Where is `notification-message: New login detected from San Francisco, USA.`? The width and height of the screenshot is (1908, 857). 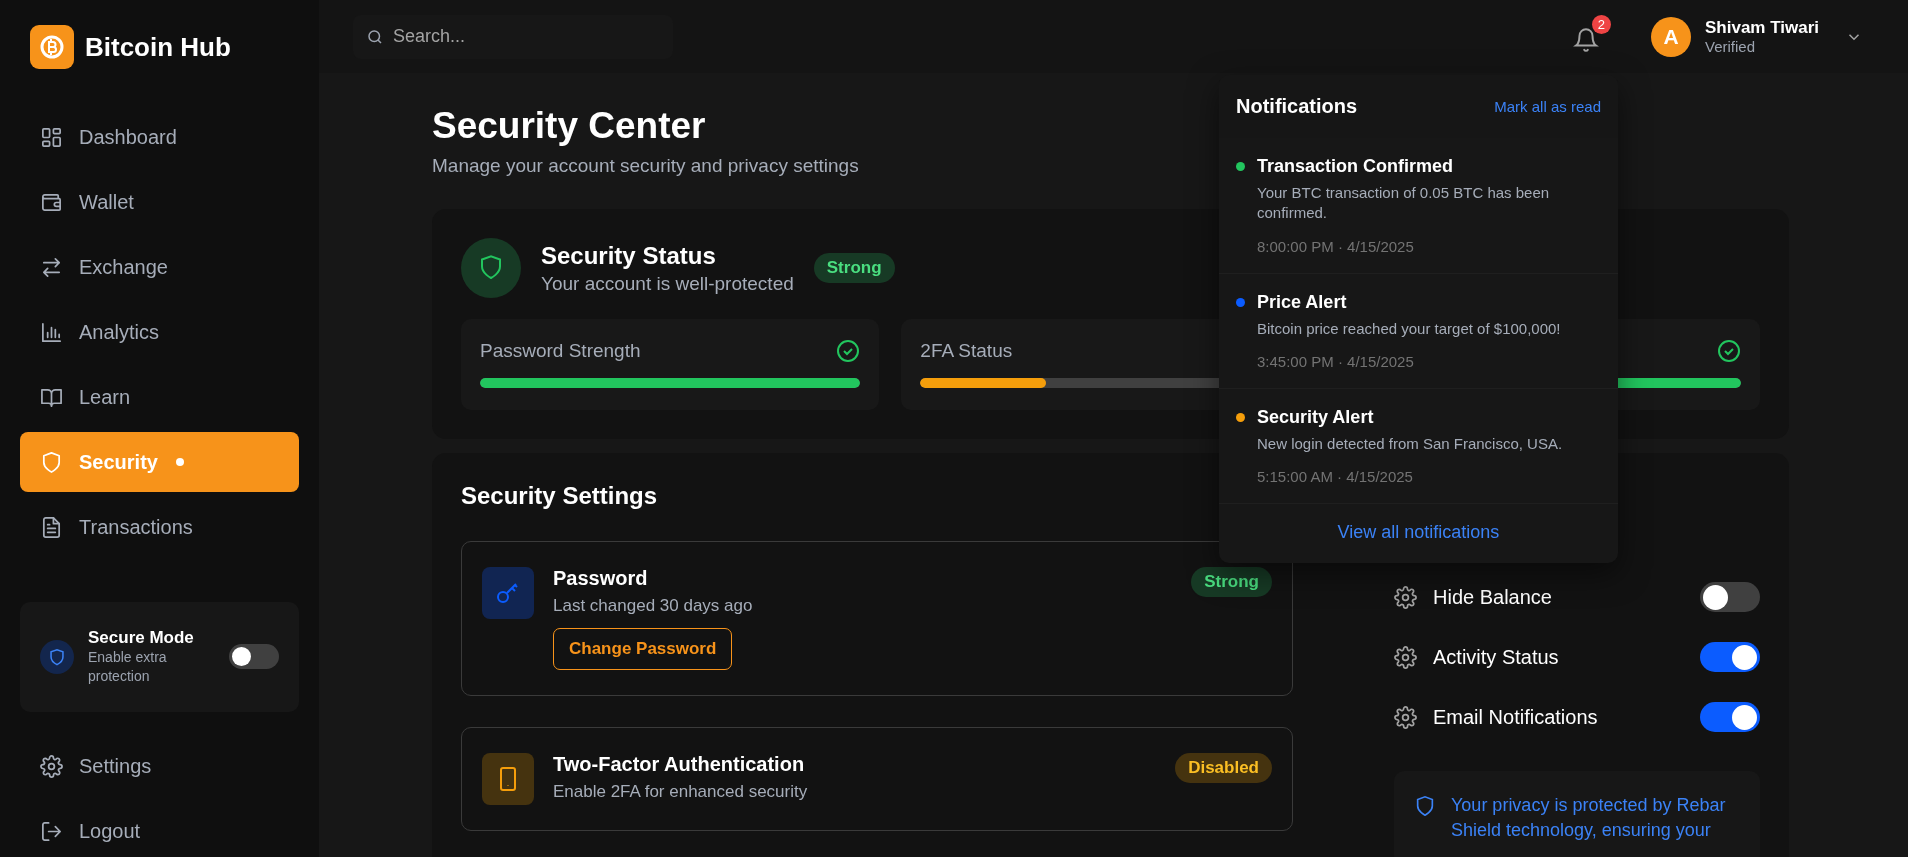
notification-message: New login detected from San Francisco, USA. is located at coordinates (1410, 443).